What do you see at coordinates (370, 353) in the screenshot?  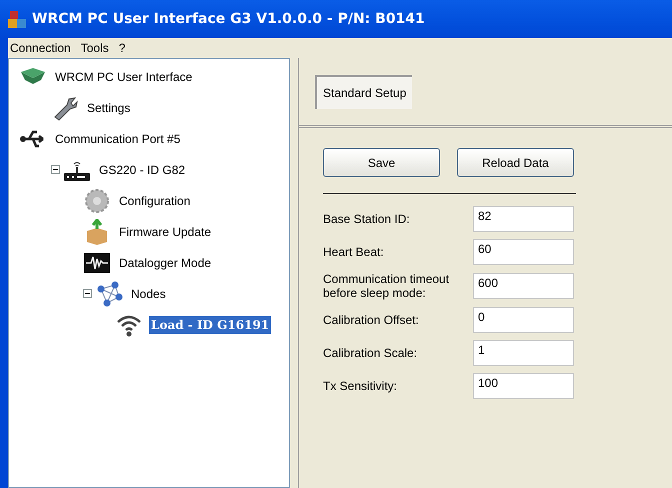 I see `field-label: Calibration Scale:` at bounding box center [370, 353].